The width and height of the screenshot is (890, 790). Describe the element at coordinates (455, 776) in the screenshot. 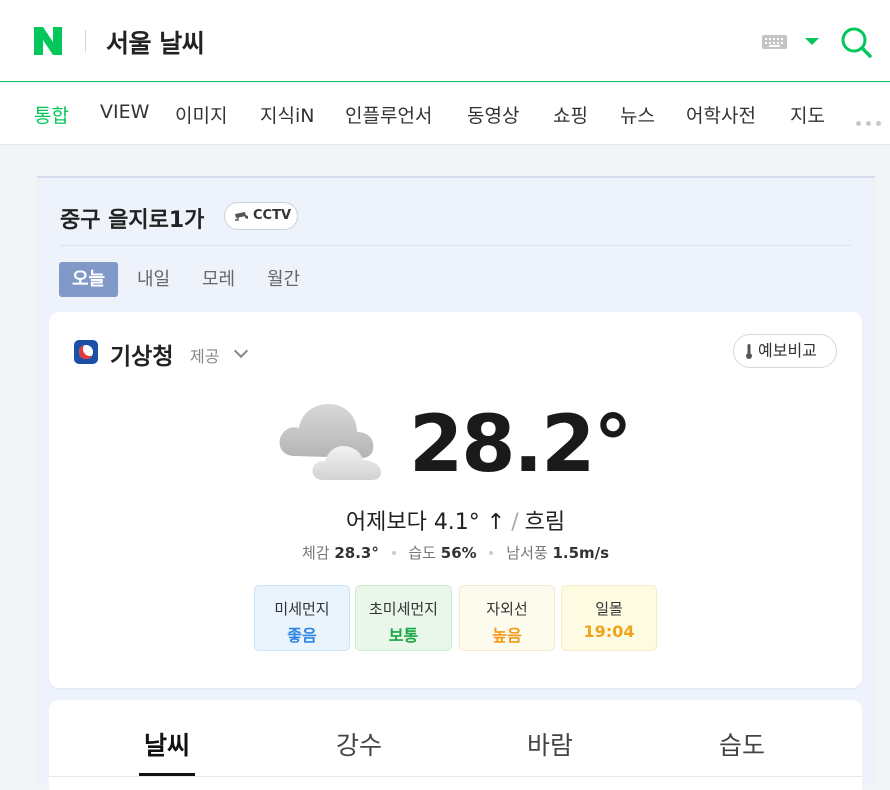

I see `tab-divider` at that location.